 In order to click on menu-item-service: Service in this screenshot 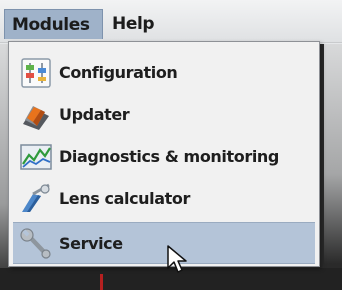, I will do `click(164, 243)`.